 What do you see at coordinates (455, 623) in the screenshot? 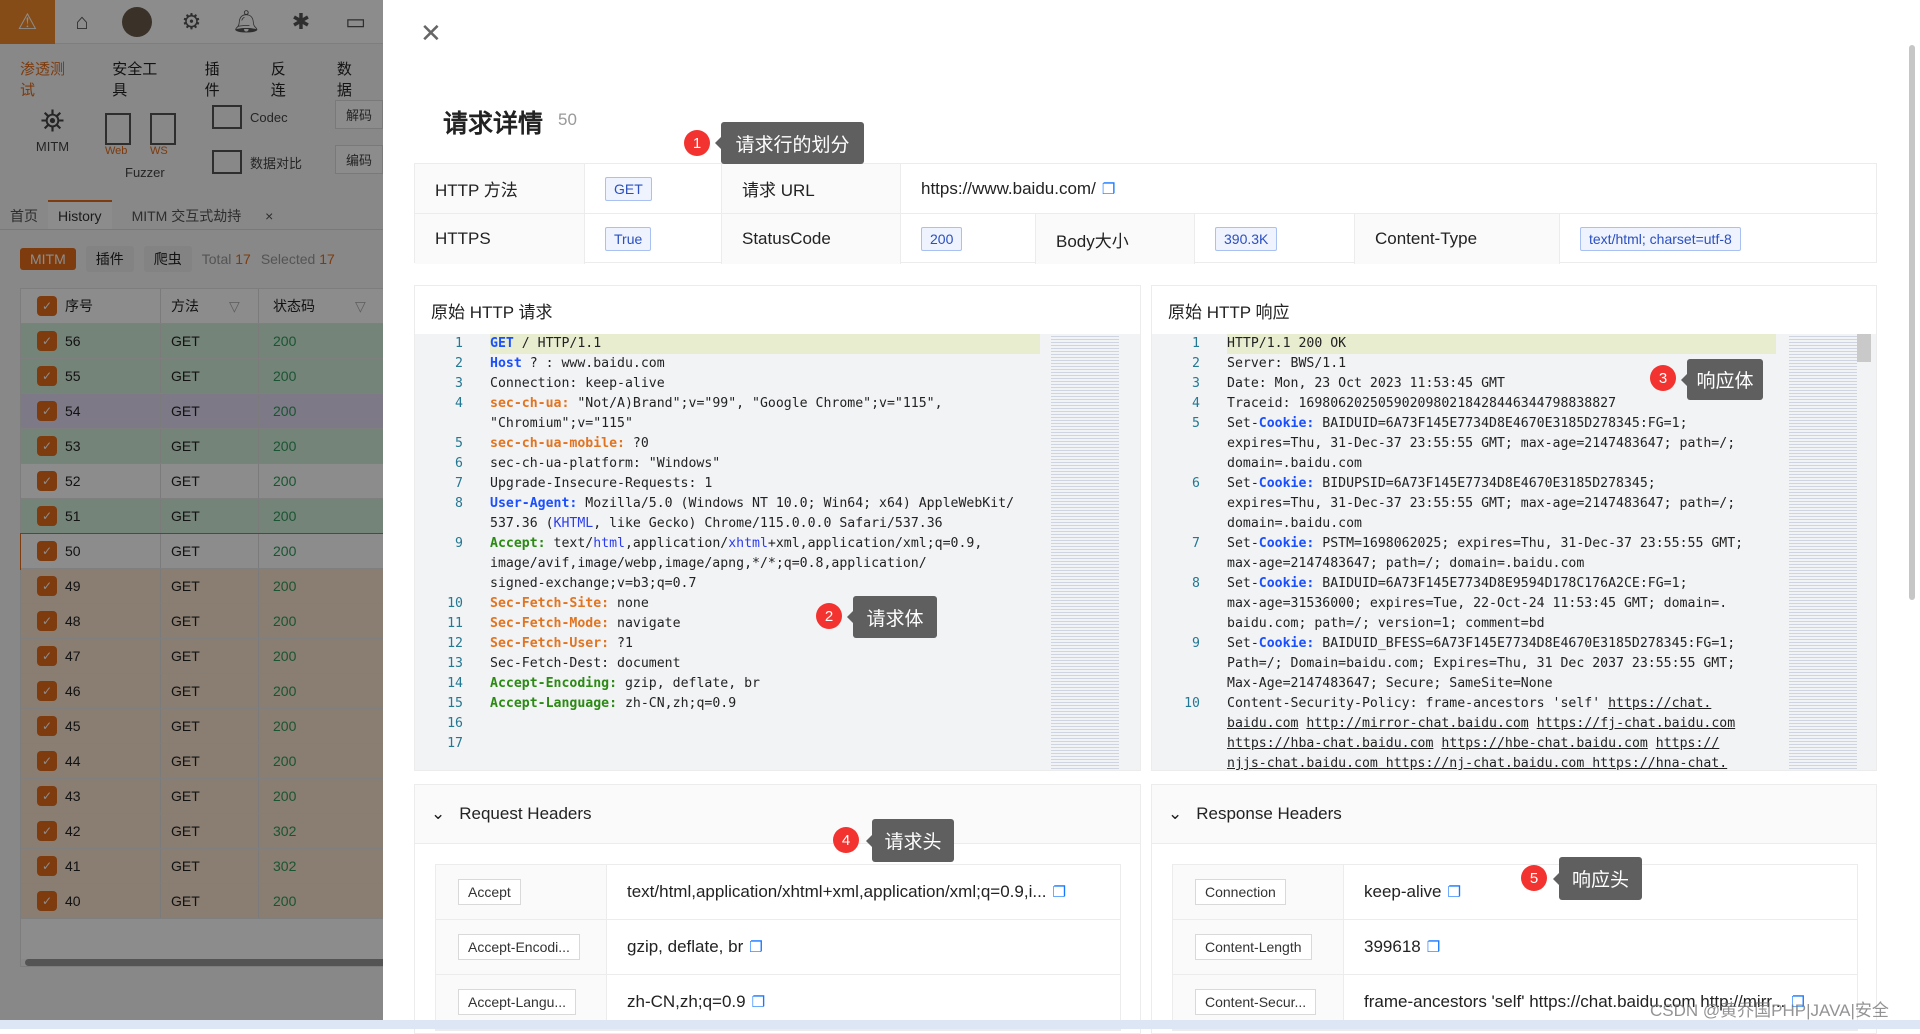
I see `line-number: 11` at bounding box center [455, 623].